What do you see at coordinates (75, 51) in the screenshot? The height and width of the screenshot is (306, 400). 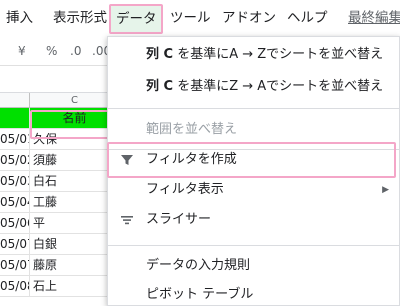 I see `decrease-decimal-button: .0` at bounding box center [75, 51].